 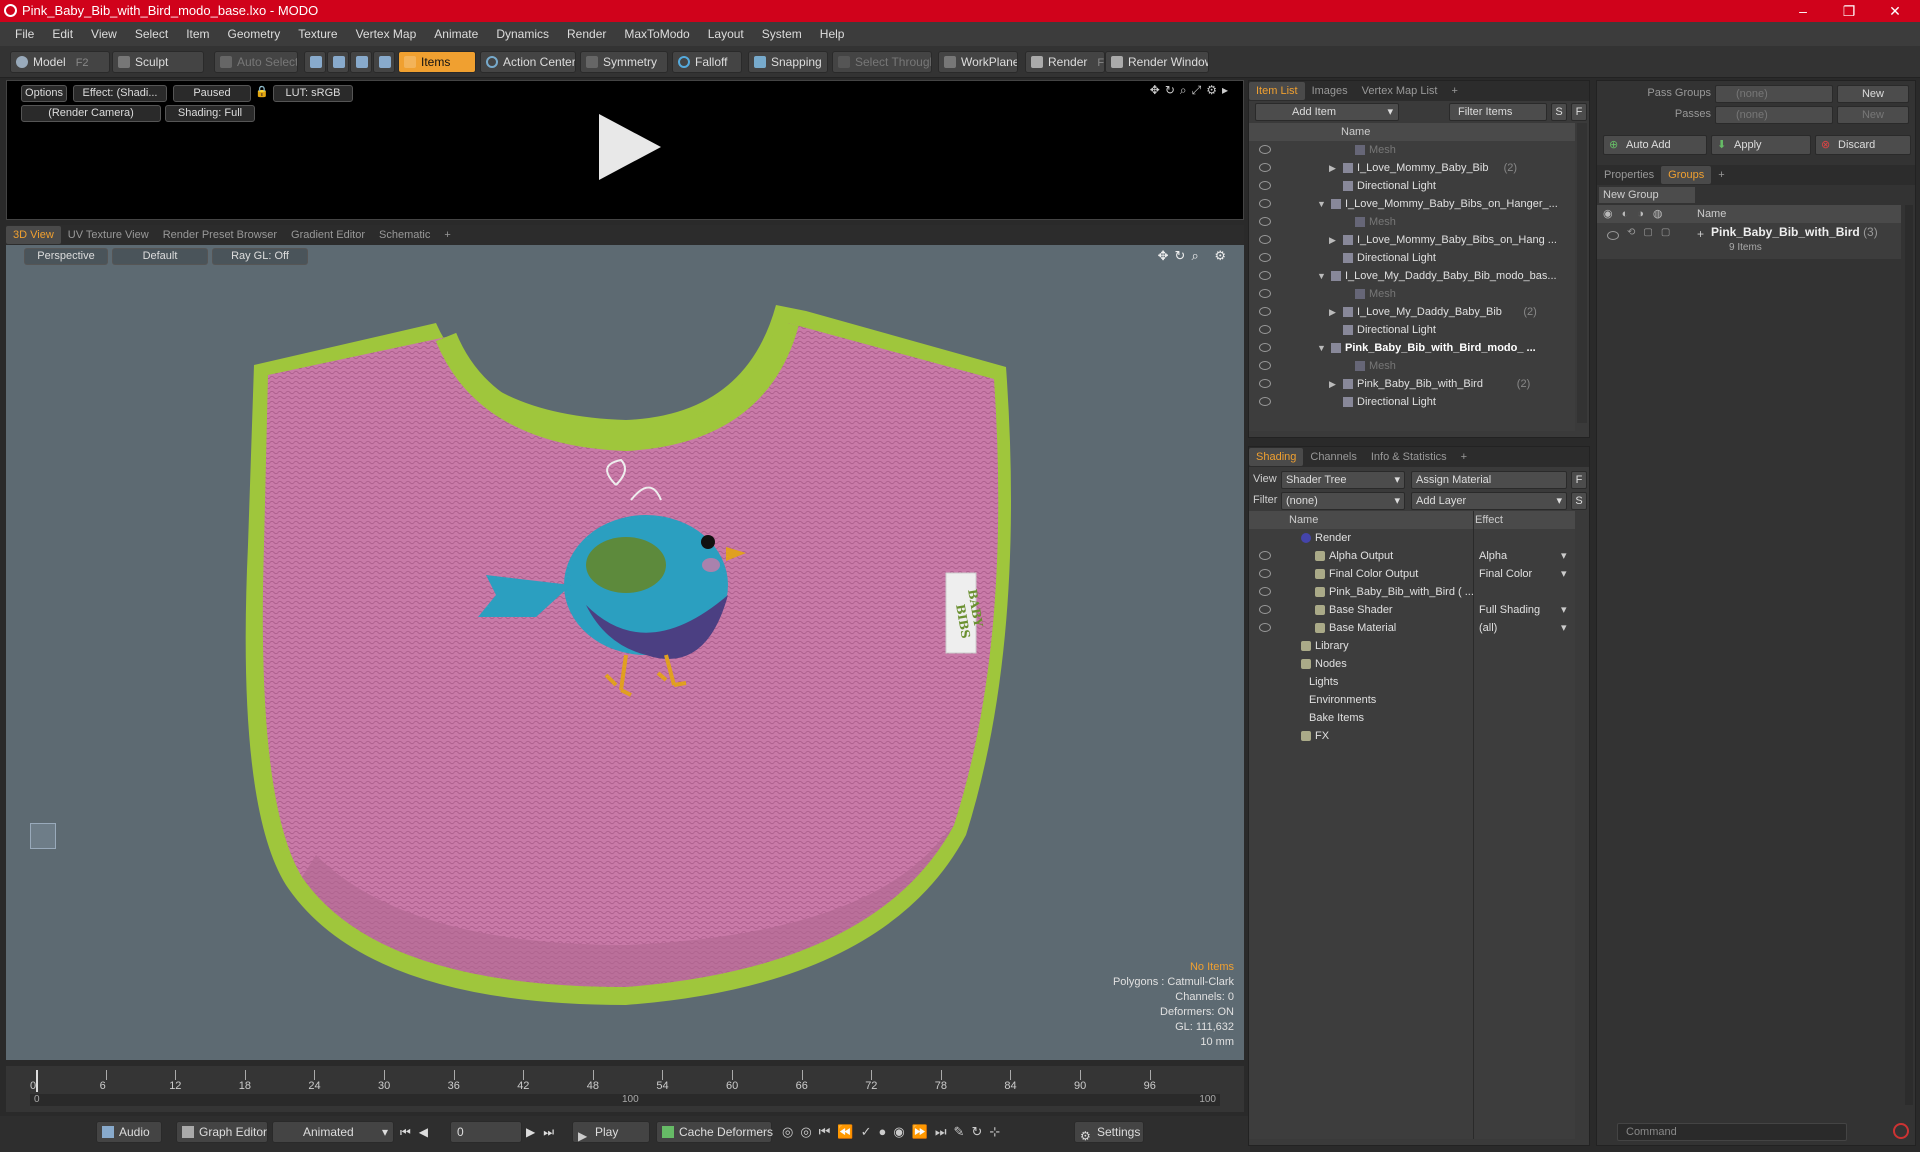 I want to click on model-mode-button: Model F2, so click(x=60, y=62).